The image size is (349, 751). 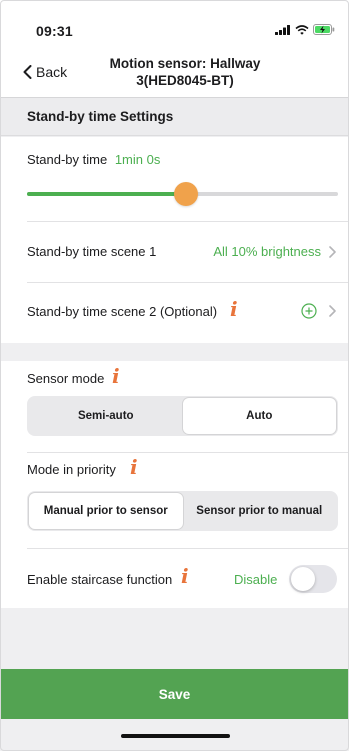 I want to click on page-title-line2: 3(HED8045-BT), so click(x=185, y=80).